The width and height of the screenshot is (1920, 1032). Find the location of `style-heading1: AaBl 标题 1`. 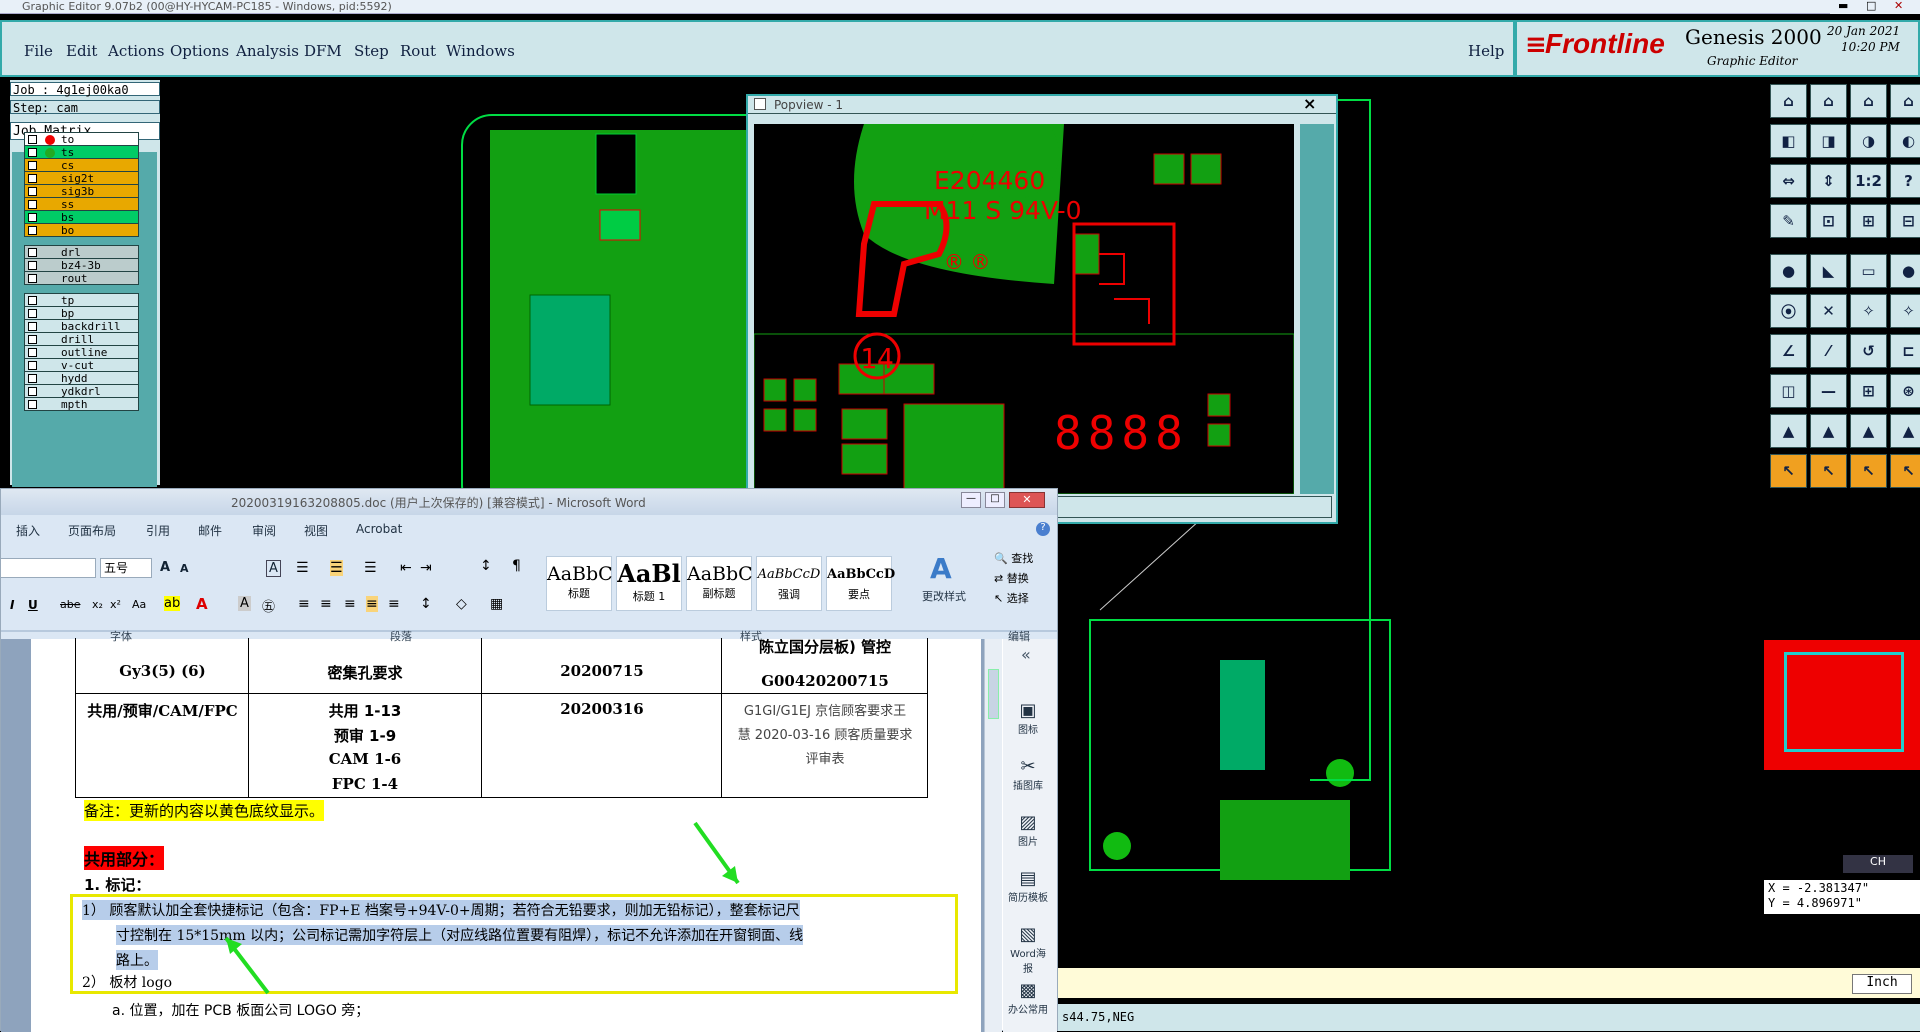

style-heading1: AaBl 标题 1 is located at coordinates (649, 583).